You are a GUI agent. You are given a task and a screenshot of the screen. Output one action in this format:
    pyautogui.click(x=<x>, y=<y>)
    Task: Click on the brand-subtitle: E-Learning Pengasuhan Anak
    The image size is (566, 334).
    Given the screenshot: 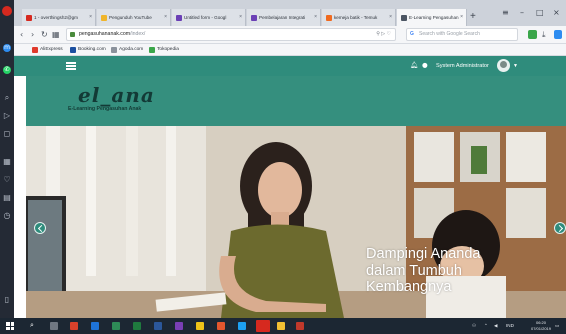 What is the action you would take?
    pyautogui.click(x=105, y=109)
    